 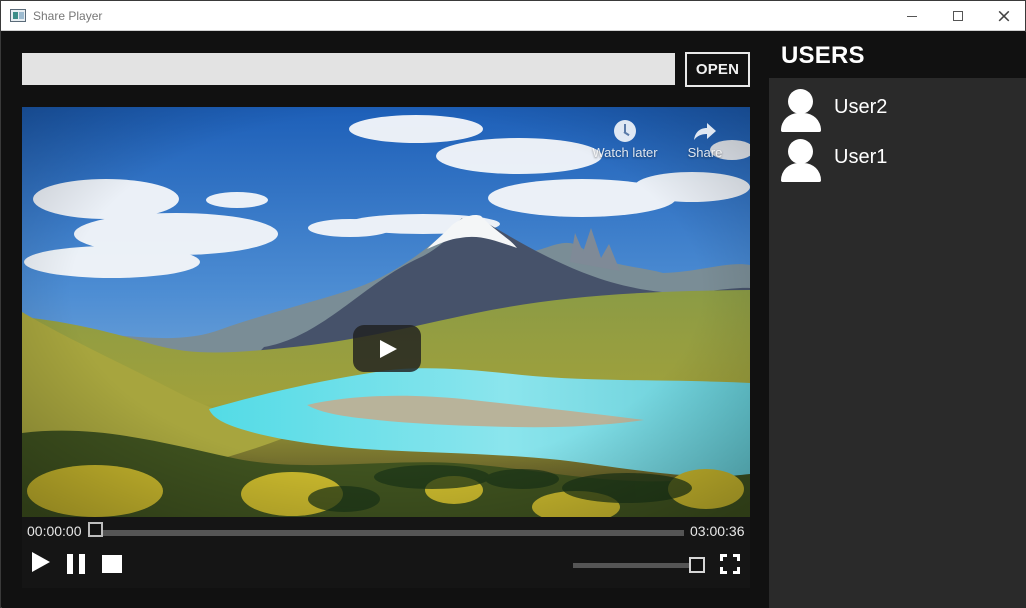 I want to click on seek-thumb, so click(x=95, y=529).